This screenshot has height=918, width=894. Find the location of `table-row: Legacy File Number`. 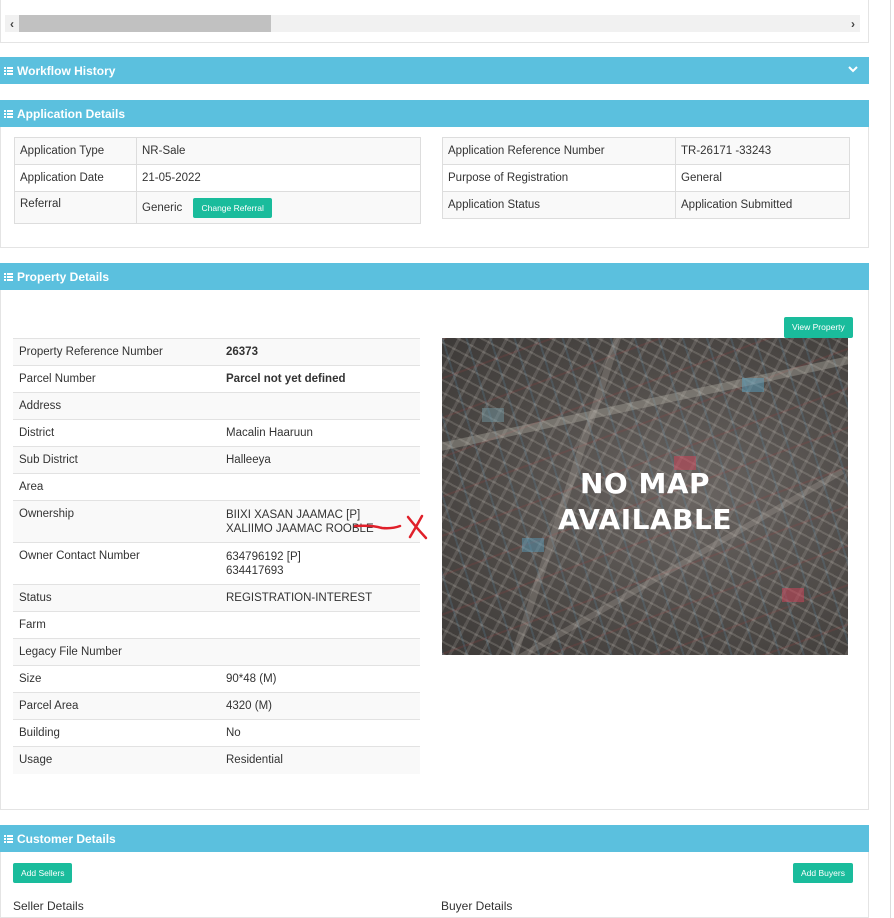

table-row: Legacy File Number is located at coordinates (216, 652).